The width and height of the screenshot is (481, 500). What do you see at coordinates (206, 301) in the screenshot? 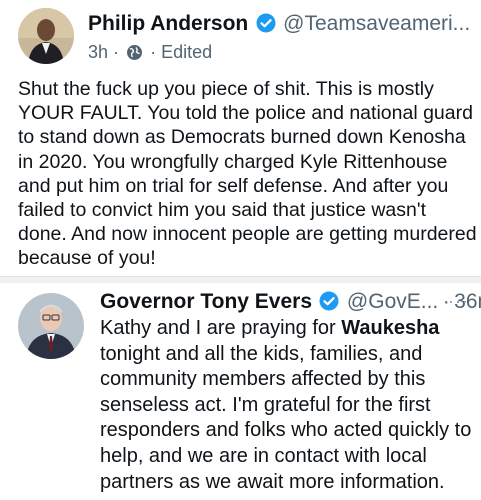
I see `quoted-author-name: Governor Tony Evers` at bounding box center [206, 301].